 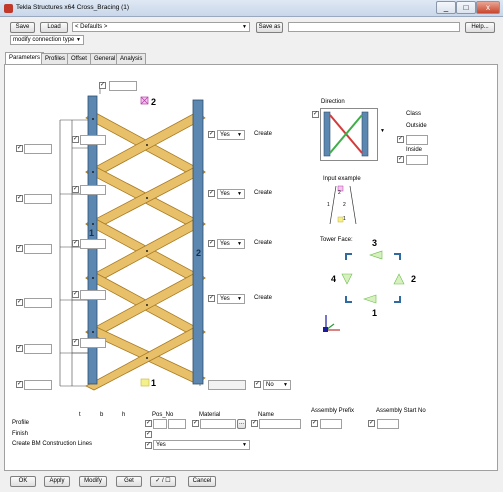 I want to click on assembly-start-no-checkbox: ✓, so click(x=371, y=423).